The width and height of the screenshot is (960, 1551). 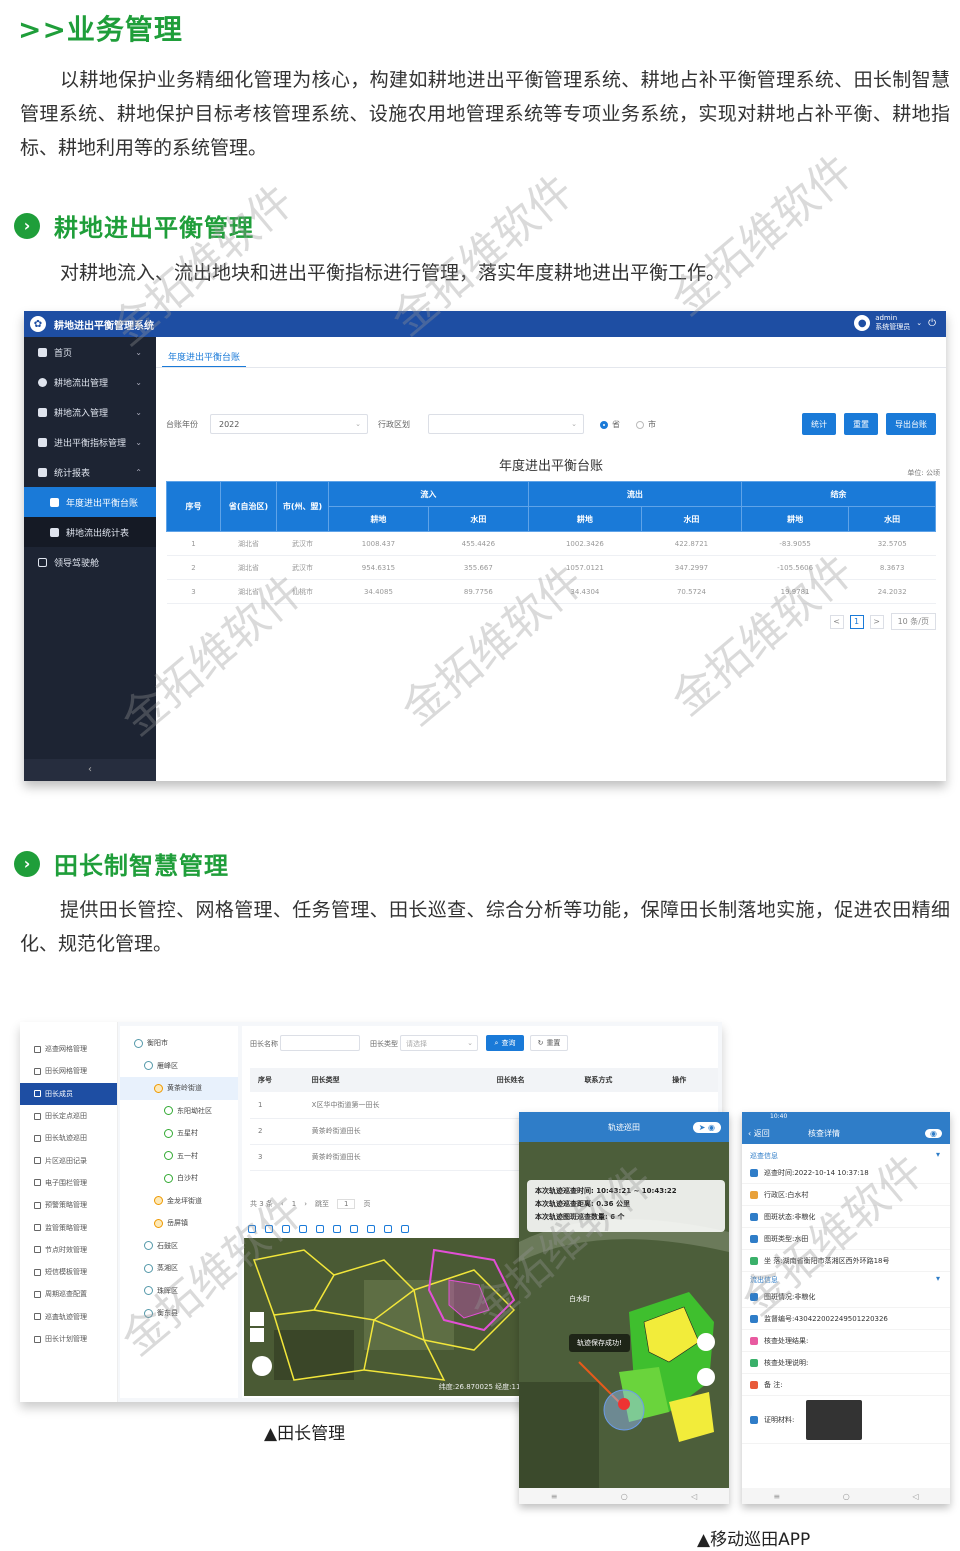 What do you see at coordinates (861, 424) in the screenshot?
I see `reset-button: 重置` at bounding box center [861, 424].